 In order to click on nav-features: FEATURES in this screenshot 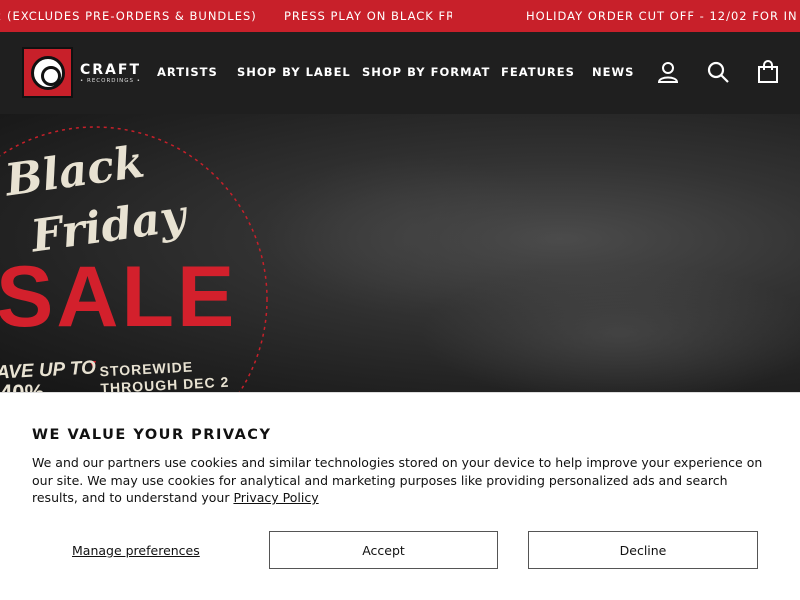, I will do `click(538, 72)`.